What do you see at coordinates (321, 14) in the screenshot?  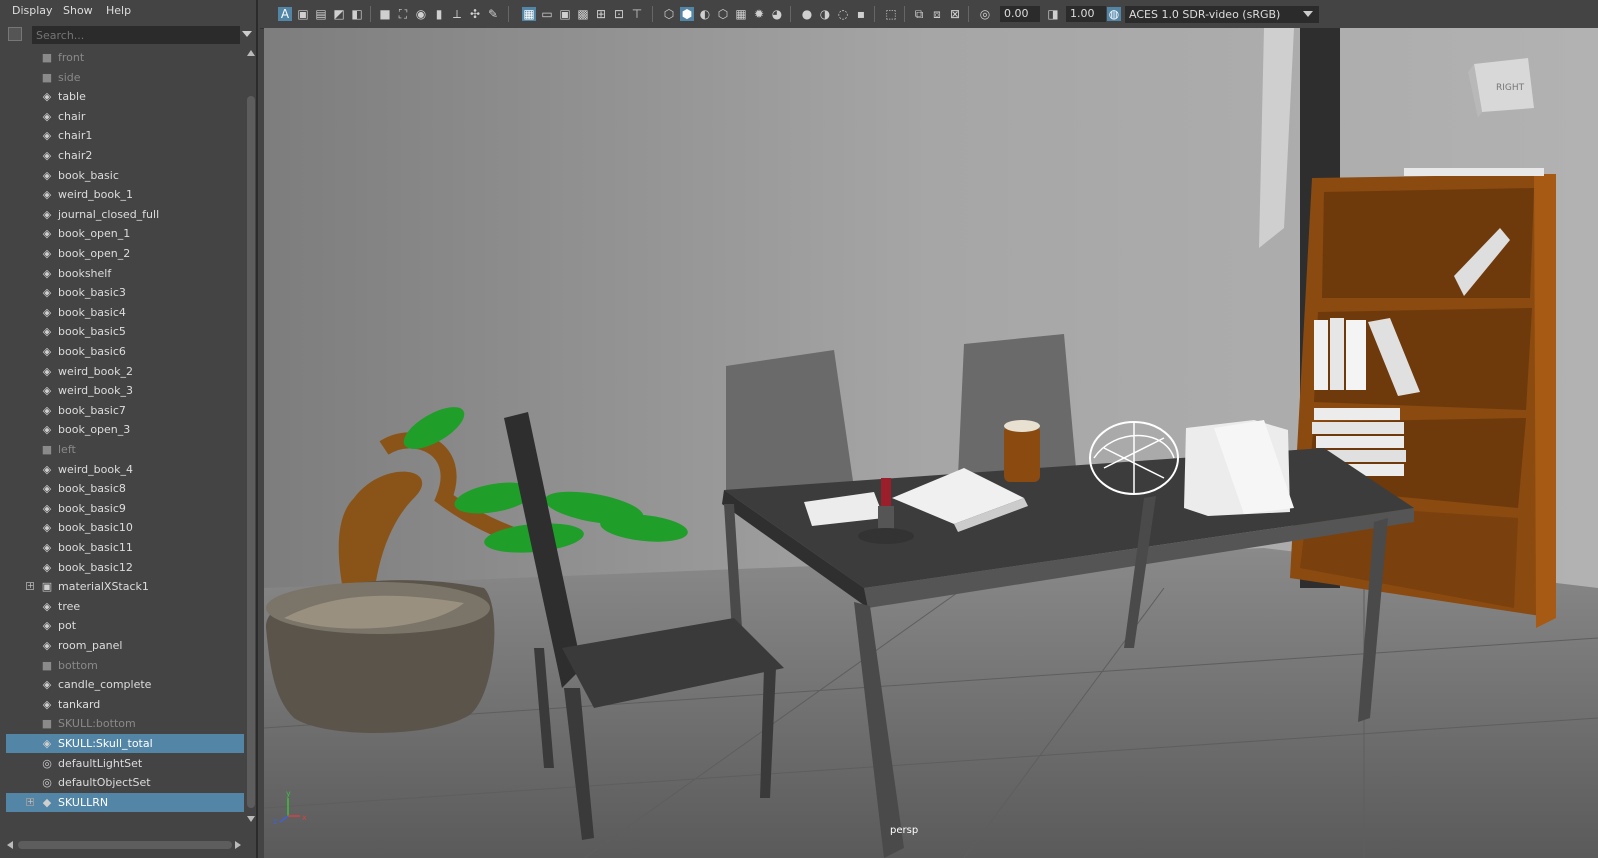 I see `bookmarks-icon: ▤` at bounding box center [321, 14].